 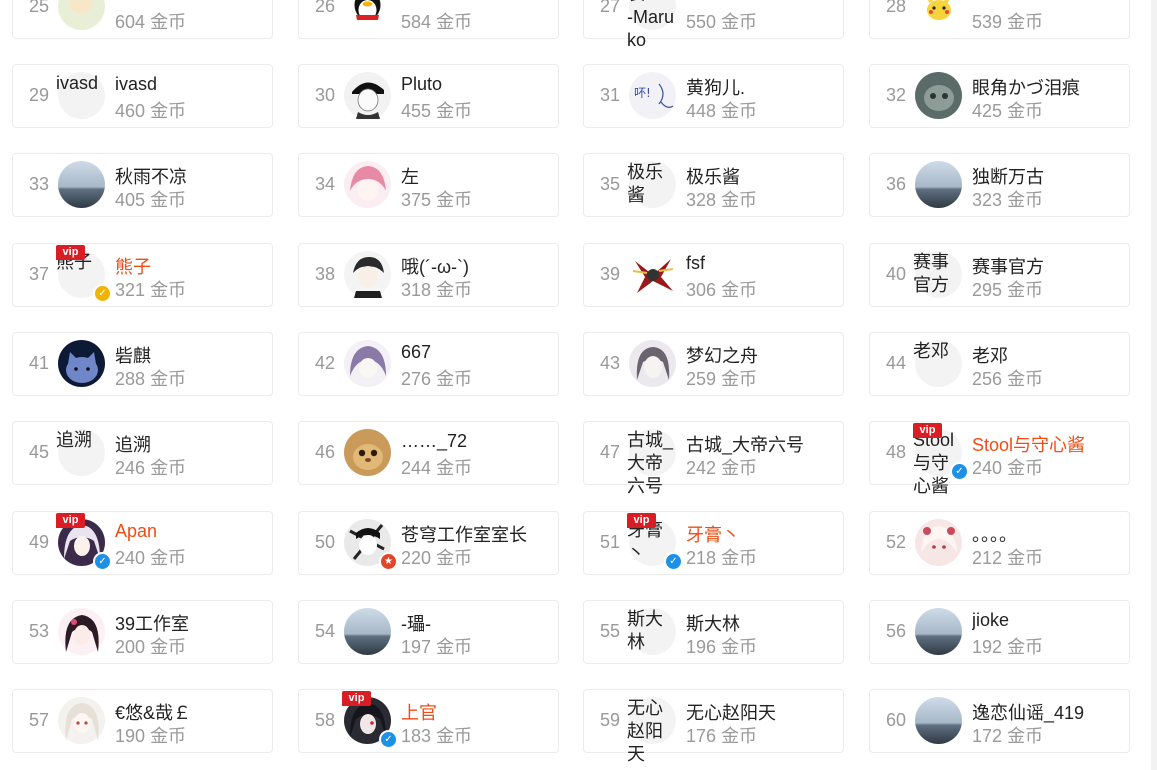 I want to click on avatar: 赛事 官方, so click(x=937, y=274).